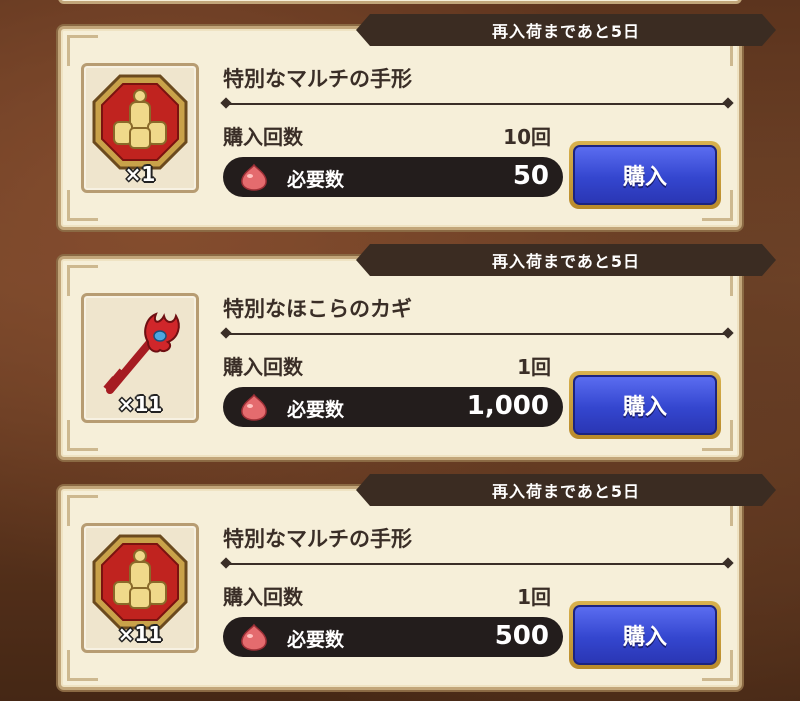  Describe the element at coordinates (400, 2) in the screenshot. I see `previous-card-edge` at that location.